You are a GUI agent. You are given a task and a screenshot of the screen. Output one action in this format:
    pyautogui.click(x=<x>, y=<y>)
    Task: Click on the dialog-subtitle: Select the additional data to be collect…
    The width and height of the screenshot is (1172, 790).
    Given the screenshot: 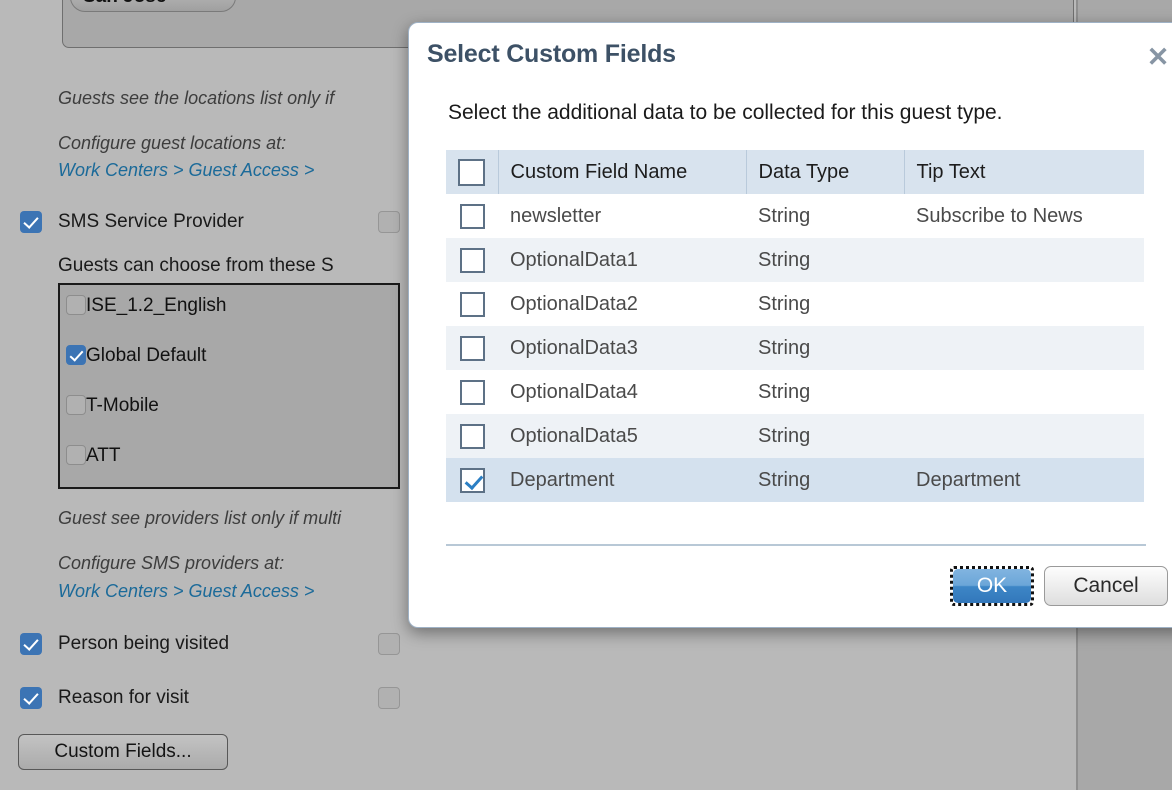 What is the action you would take?
    pyautogui.click(x=725, y=112)
    